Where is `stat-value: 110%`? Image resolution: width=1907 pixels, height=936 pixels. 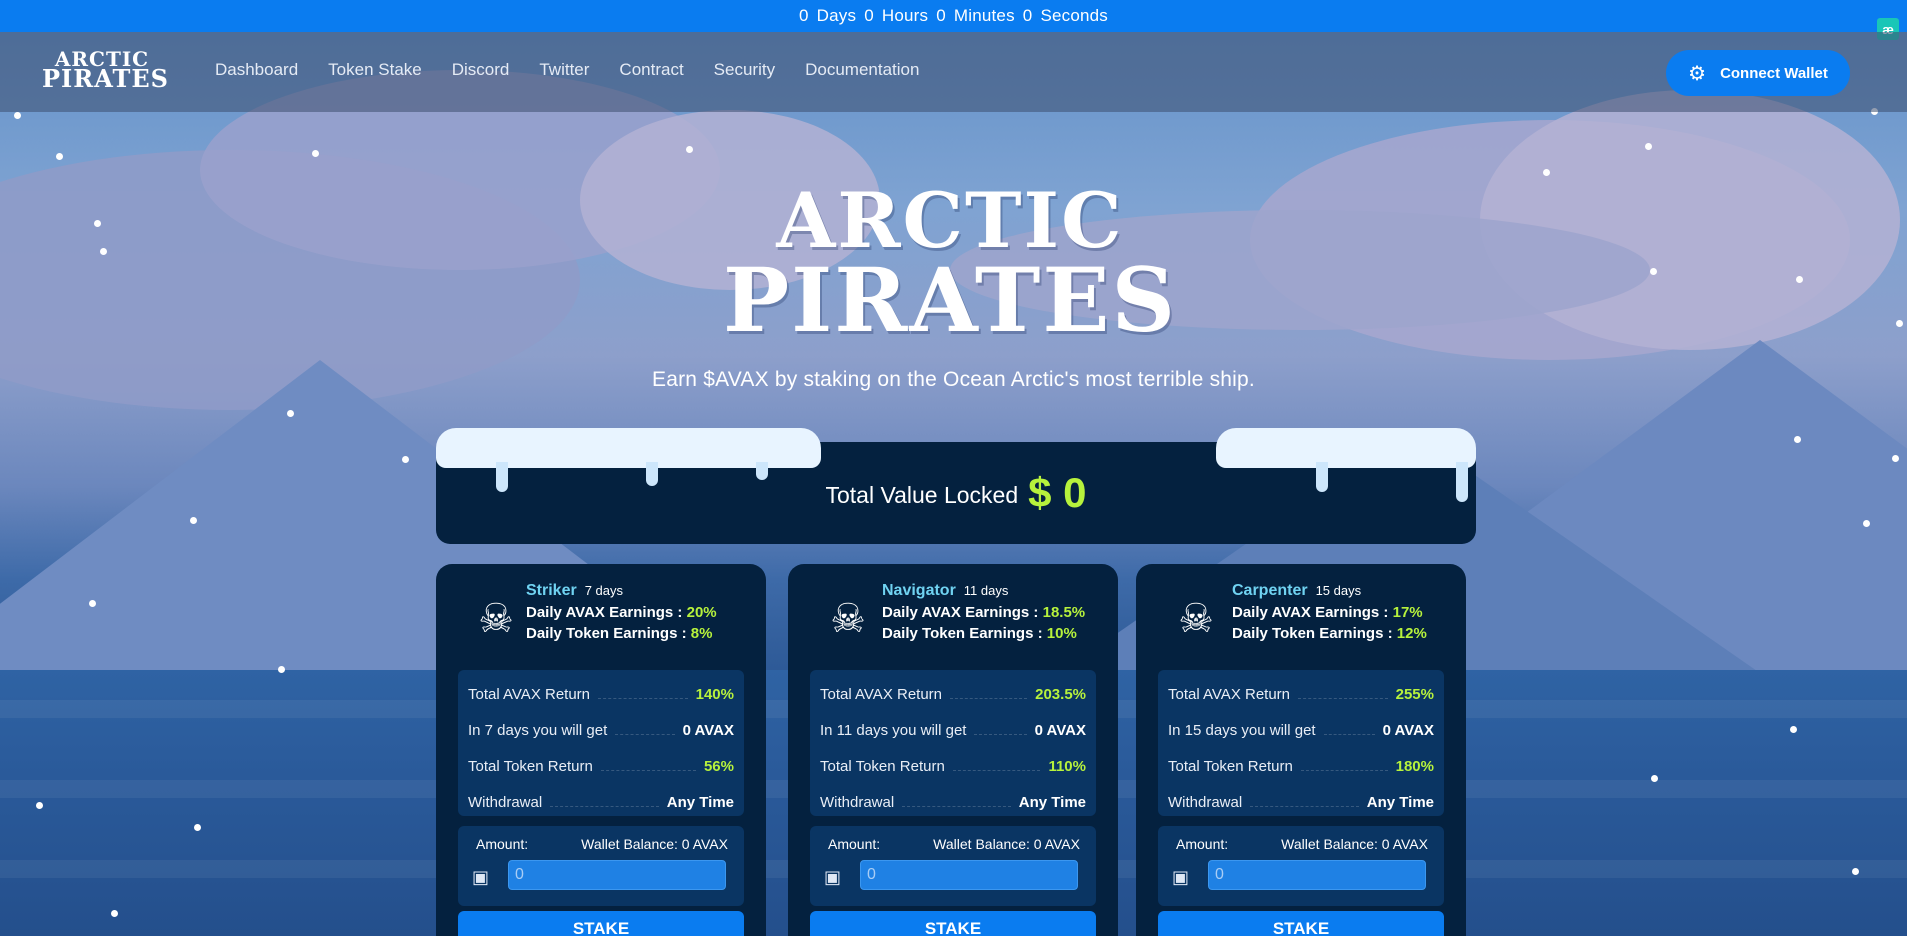 stat-value: 110% is located at coordinates (1067, 766).